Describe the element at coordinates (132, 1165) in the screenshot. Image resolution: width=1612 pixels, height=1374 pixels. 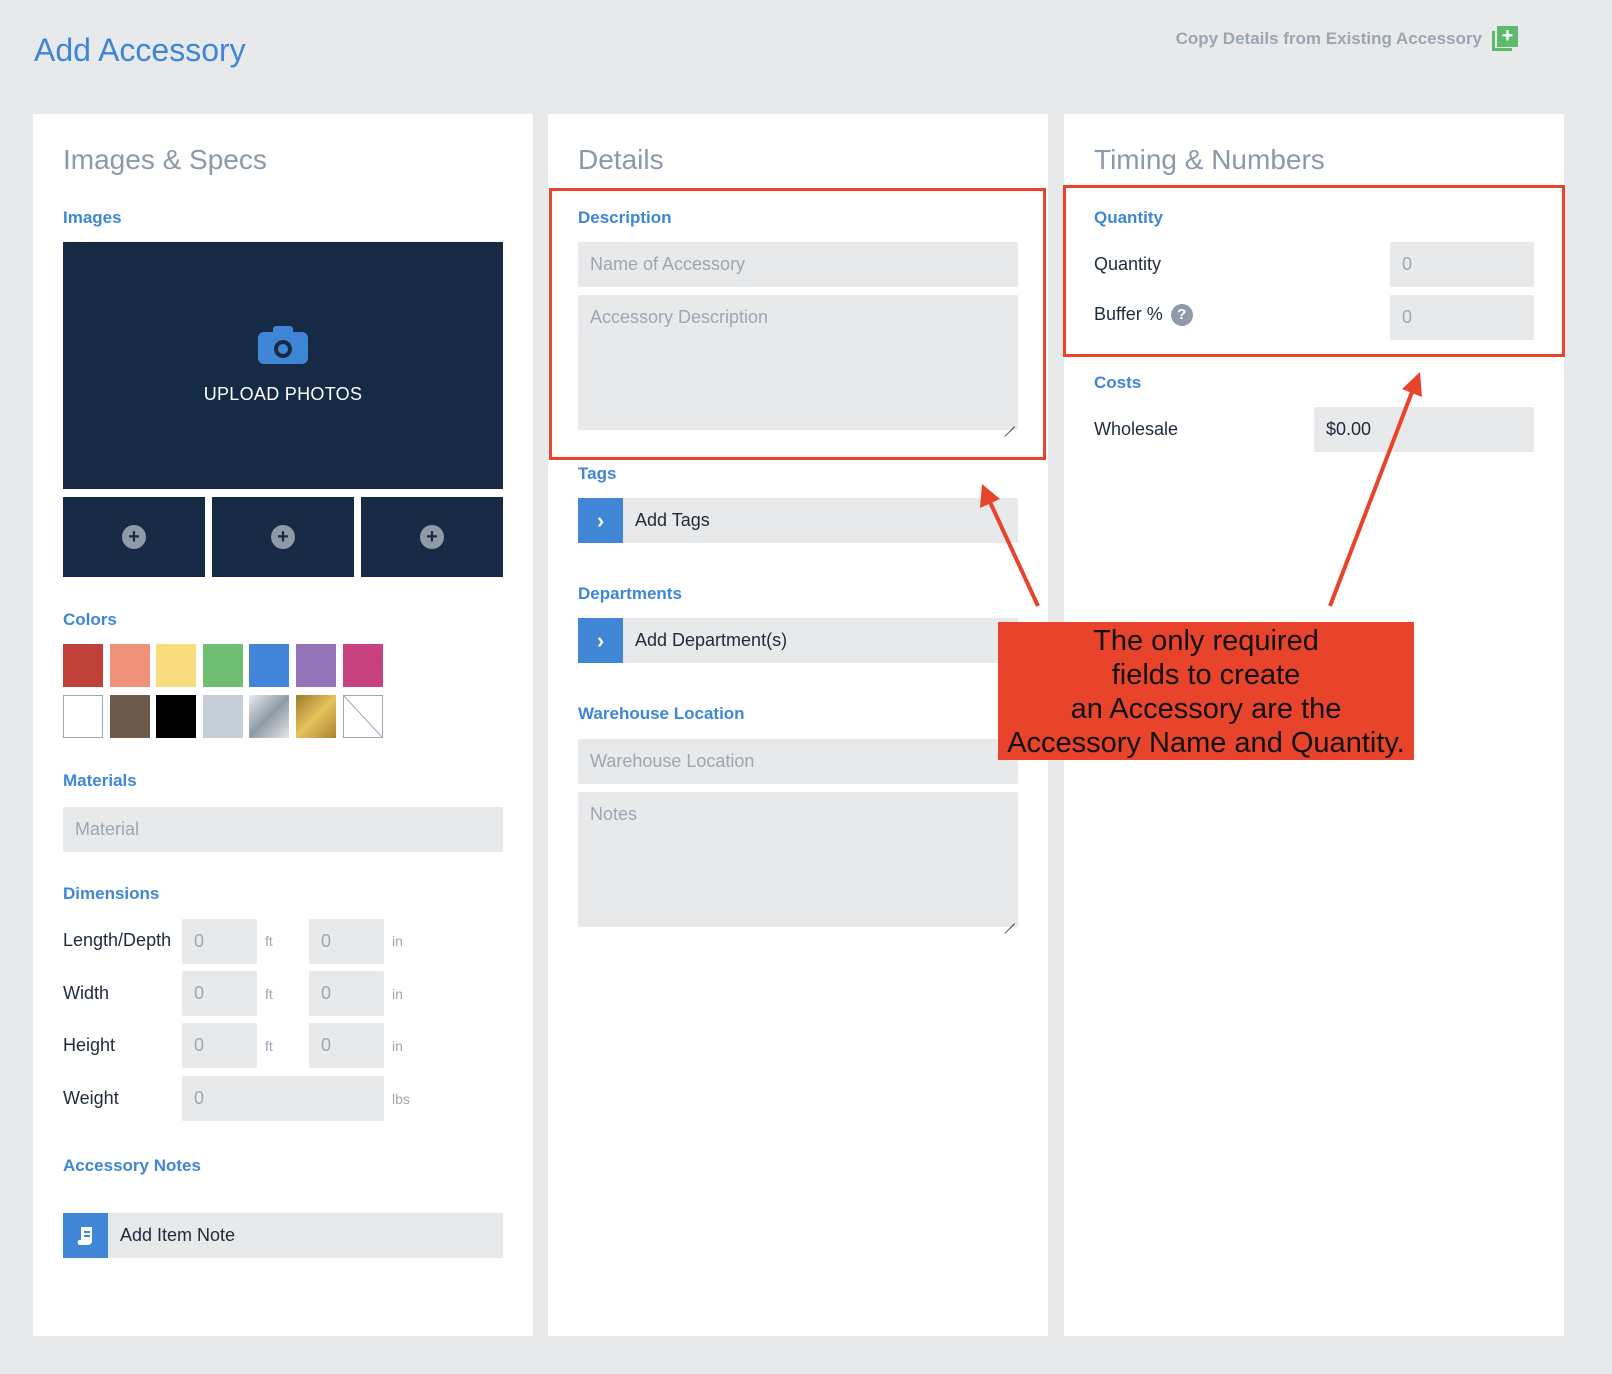
I see `accessory-notes-label: Accessory Notes` at that location.